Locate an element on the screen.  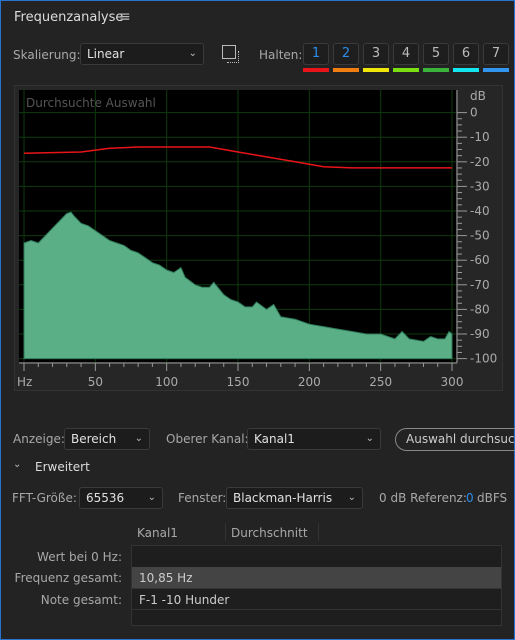
display-dropdown: Bereich ⌄ is located at coordinates (107, 439).